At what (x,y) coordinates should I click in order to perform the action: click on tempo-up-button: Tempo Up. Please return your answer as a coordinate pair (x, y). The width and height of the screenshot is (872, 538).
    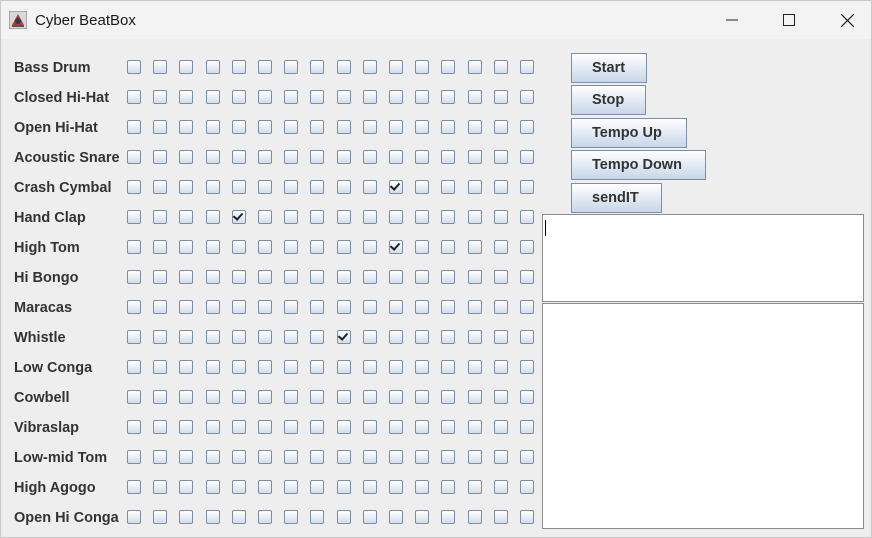
    Looking at the image, I should click on (629, 133).